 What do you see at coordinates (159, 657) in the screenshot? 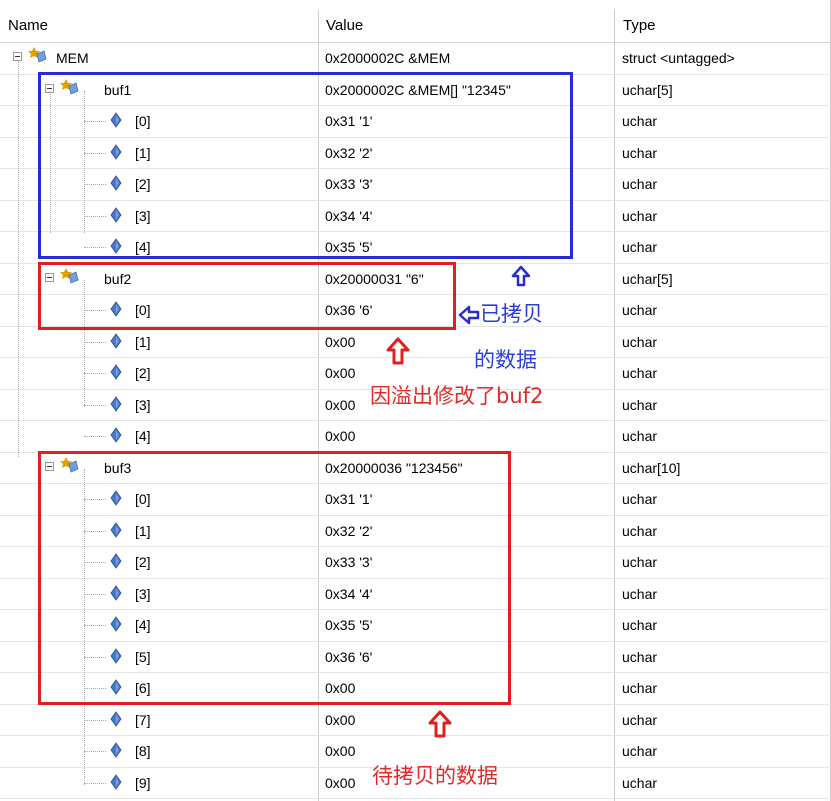
I see `name-cell: [5]` at bounding box center [159, 657].